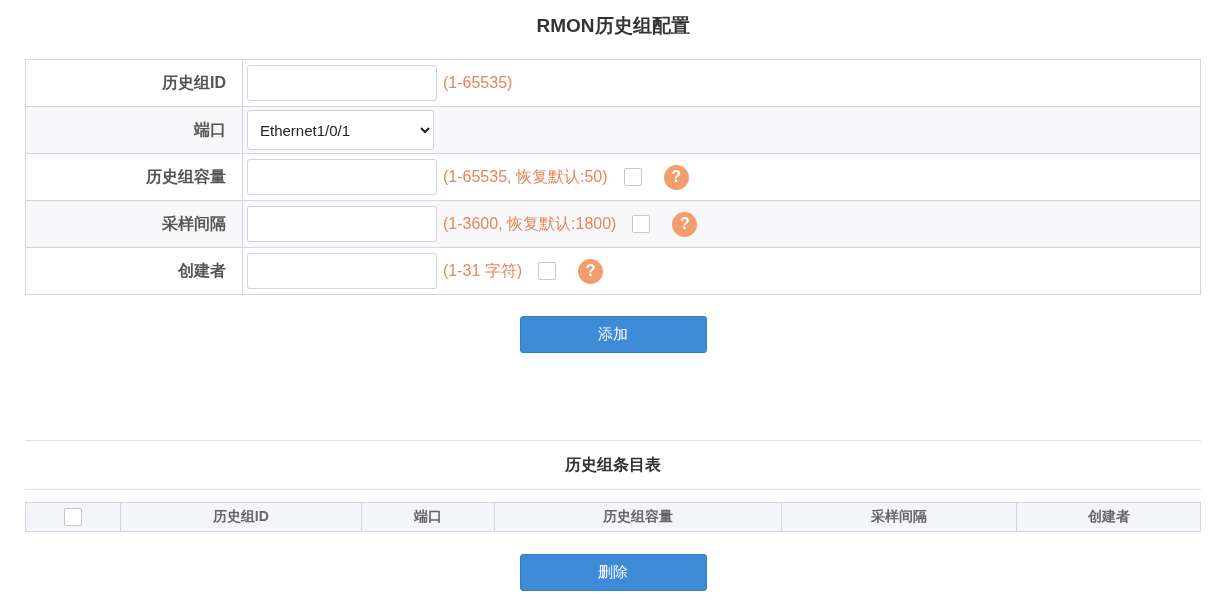 The width and height of the screenshot is (1226, 614). I want to click on section-title: 历史组条目表, so click(613, 465).